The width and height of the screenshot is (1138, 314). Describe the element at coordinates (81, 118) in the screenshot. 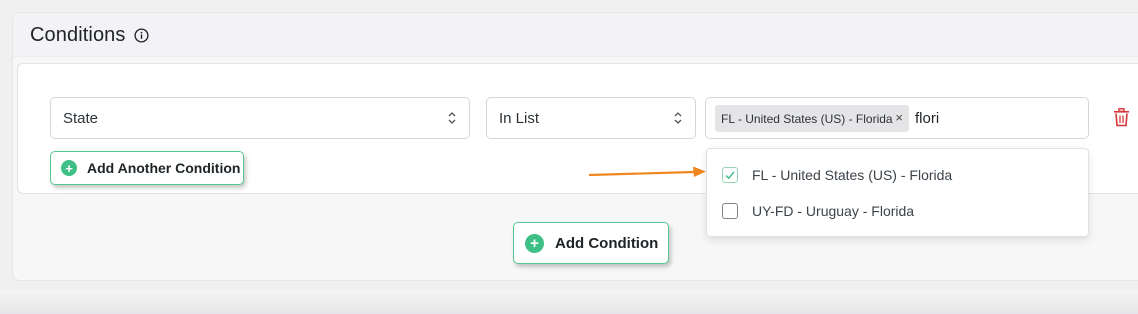

I see `field-select-value: State` at that location.